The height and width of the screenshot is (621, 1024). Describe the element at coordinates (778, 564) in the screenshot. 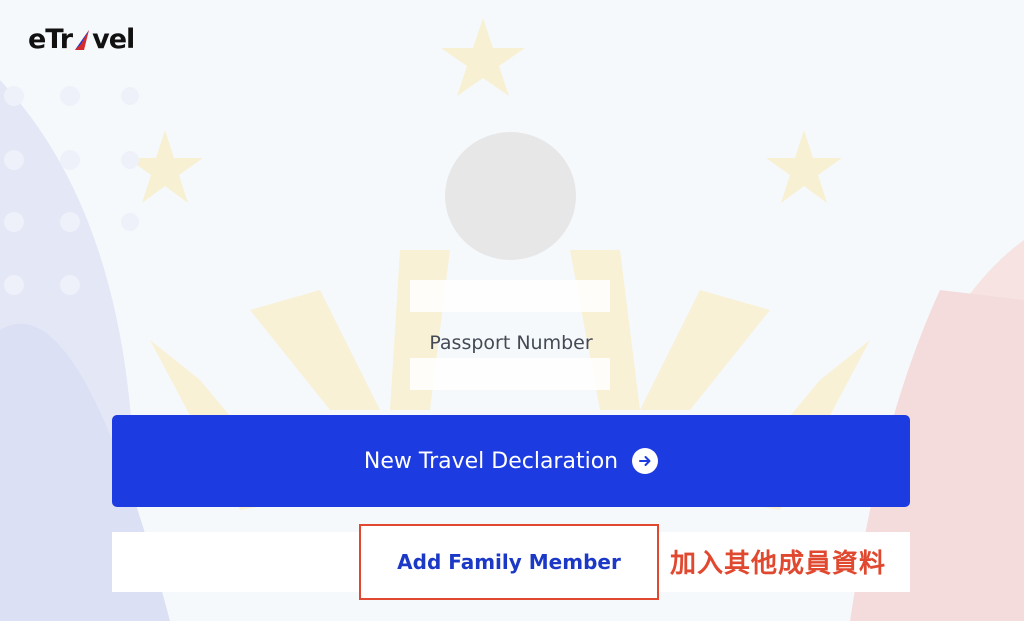

I see `annotation-note: 加入其他成員資料` at that location.